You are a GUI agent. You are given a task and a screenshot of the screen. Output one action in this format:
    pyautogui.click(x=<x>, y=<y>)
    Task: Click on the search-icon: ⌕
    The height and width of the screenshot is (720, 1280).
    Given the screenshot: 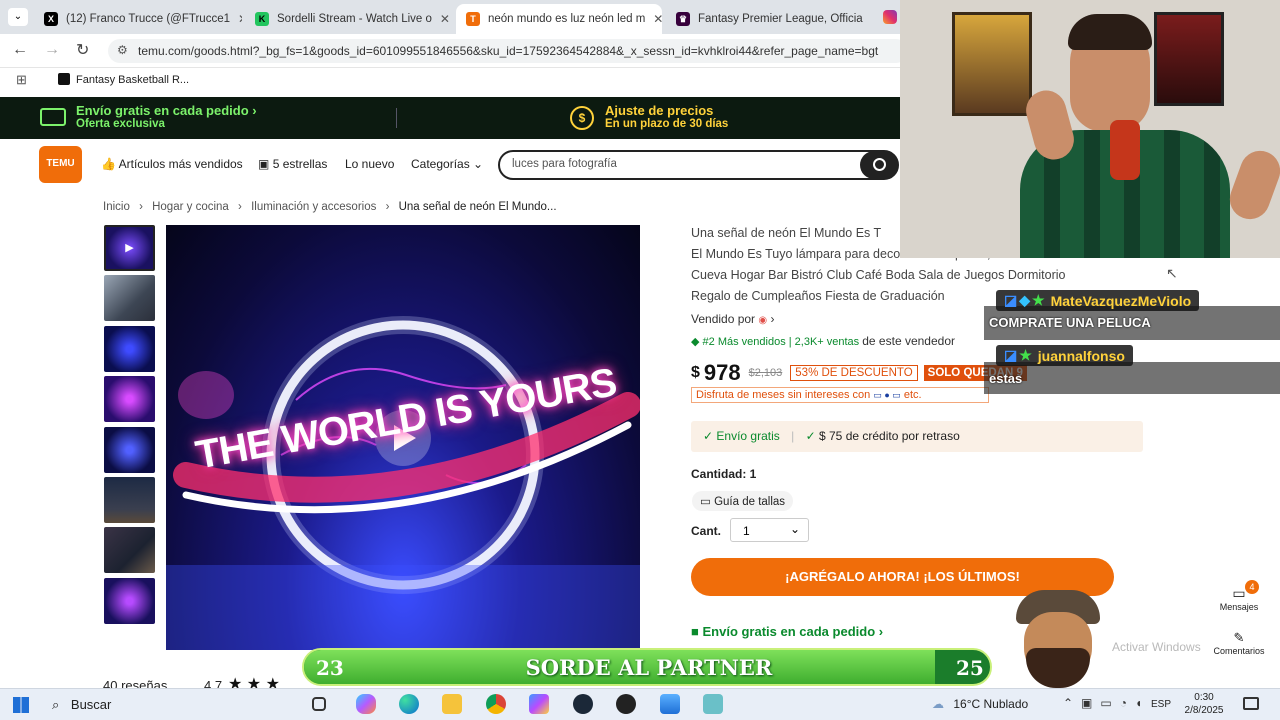 What is the action you would take?
    pyautogui.click(x=56, y=704)
    